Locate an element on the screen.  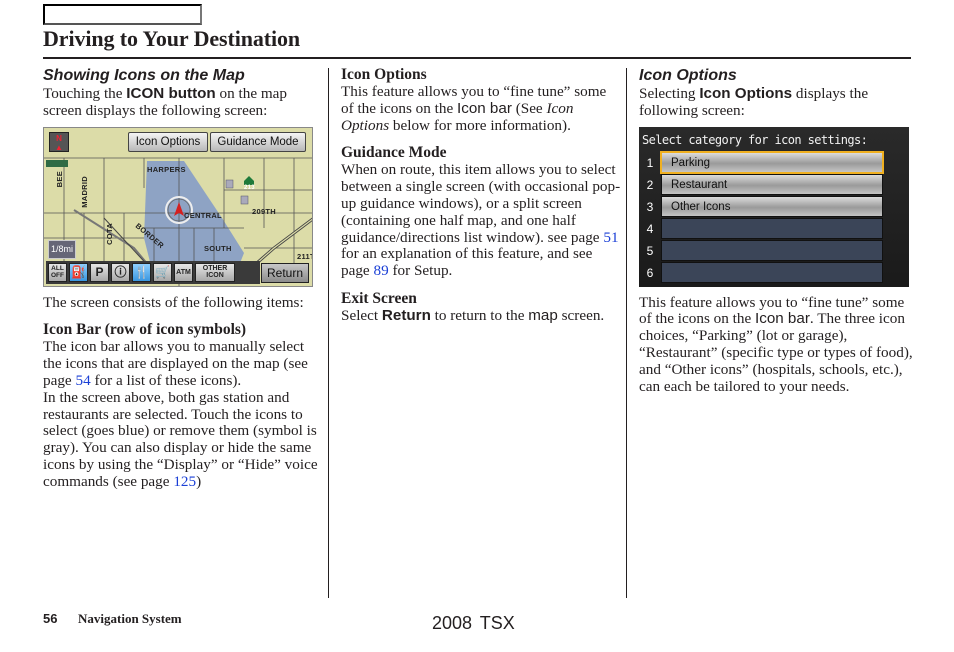
option-row: 5 is located at coordinates (774, 250).